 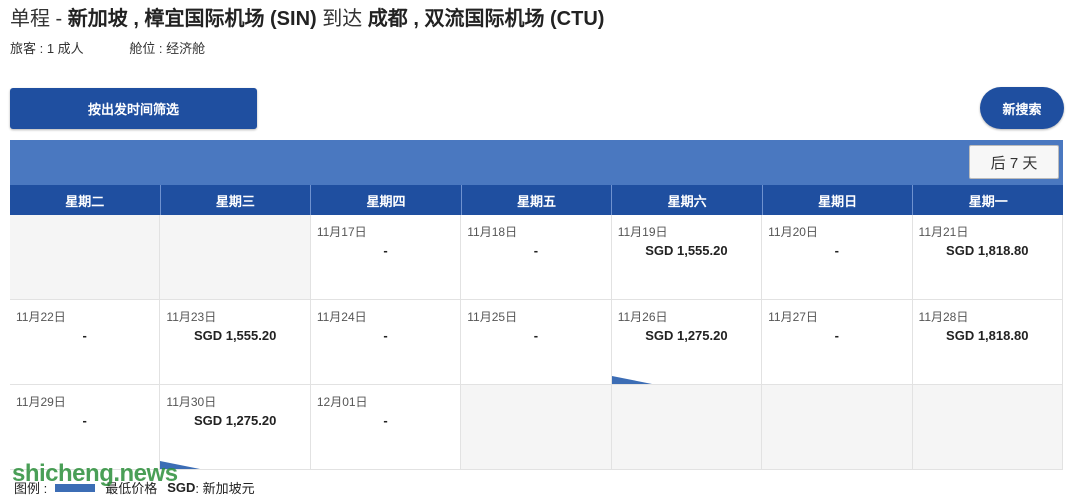 I want to click on day-date: 11月26日, so click(x=642, y=317).